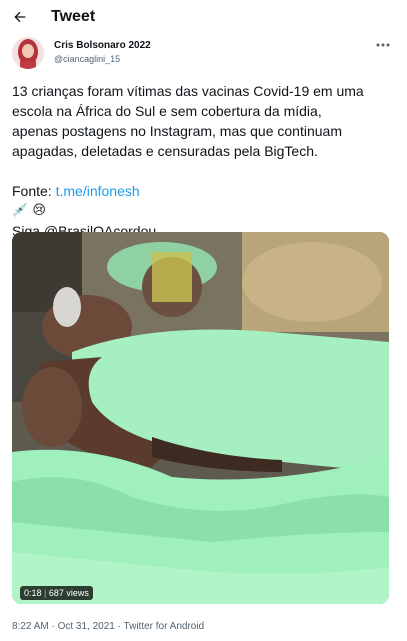 This screenshot has width=407, height=641. Describe the element at coordinates (204, 191) in the screenshot. I see `source-line: Fonte: t.me/infonesh` at that location.